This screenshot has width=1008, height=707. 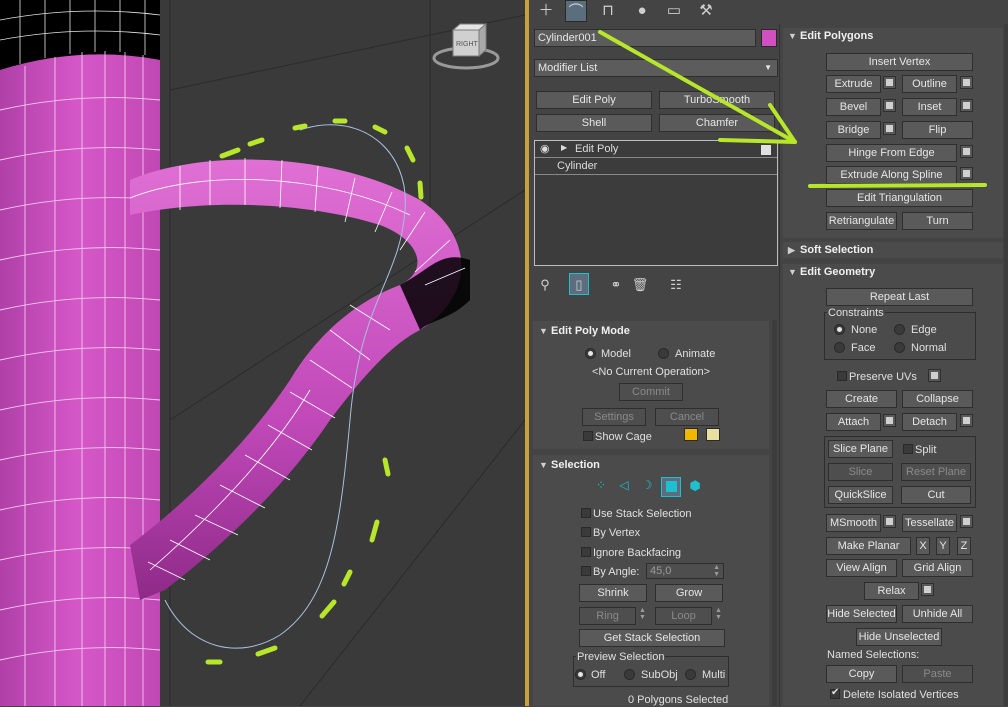 I want to click on ring-button: Ring, so click(x=607, y=616).